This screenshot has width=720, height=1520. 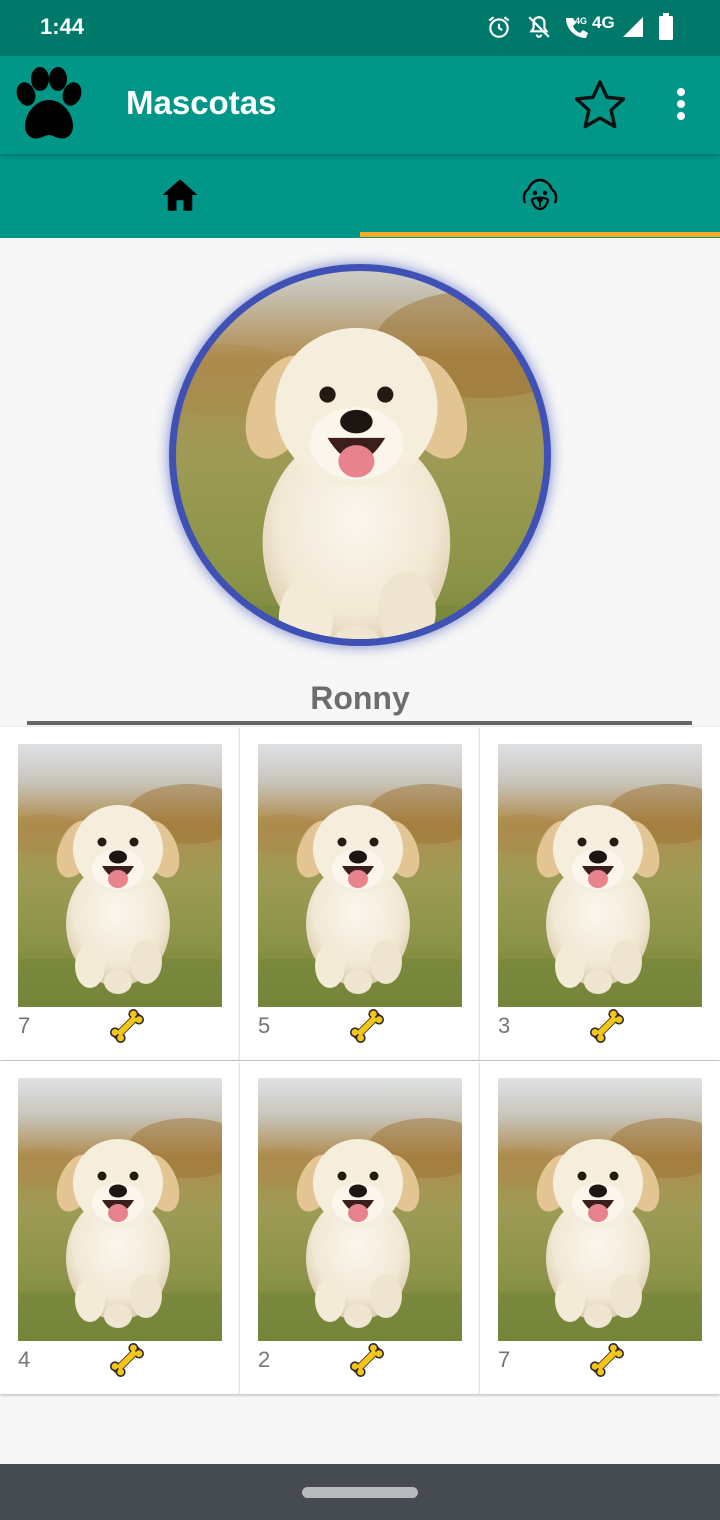 What do you see at coordinates (499, 27) in the screenshot?
I see `alarm-icon` at bounding box center [499, 27].